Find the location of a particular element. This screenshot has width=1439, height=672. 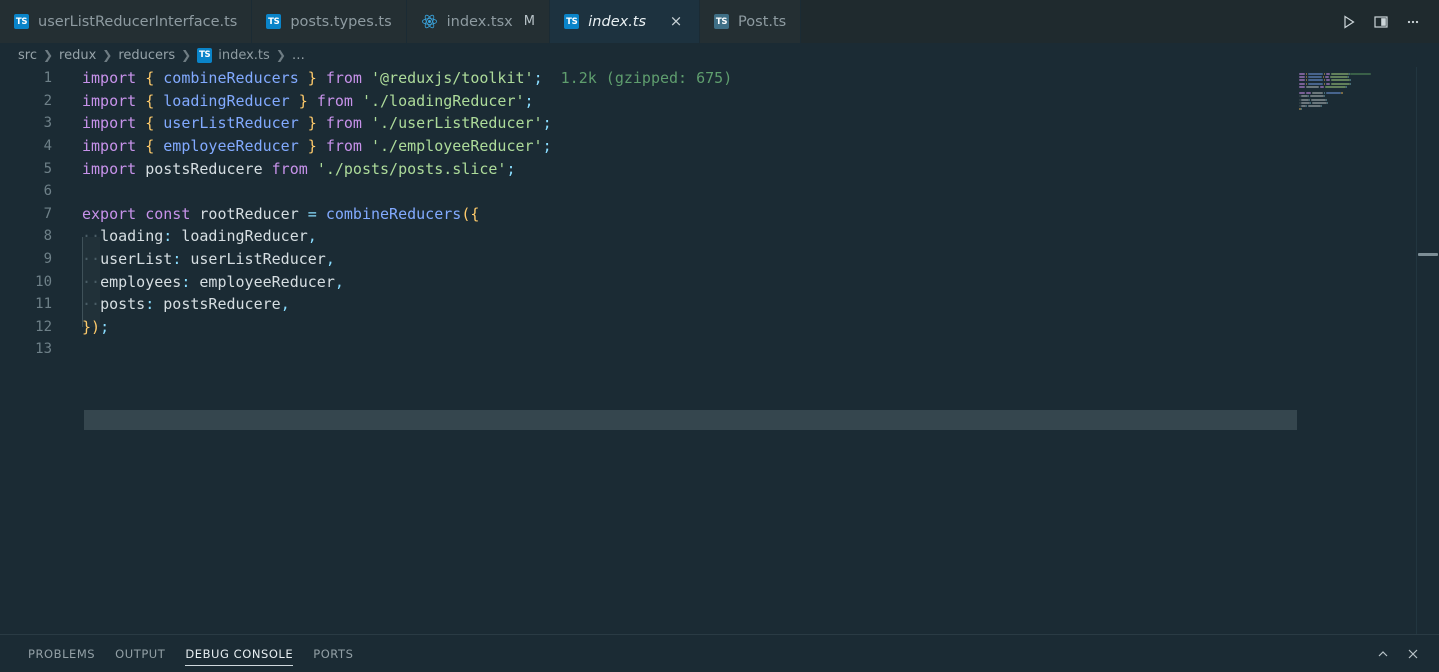

scrollbar-decoration is located at coordinates (1428, 254).